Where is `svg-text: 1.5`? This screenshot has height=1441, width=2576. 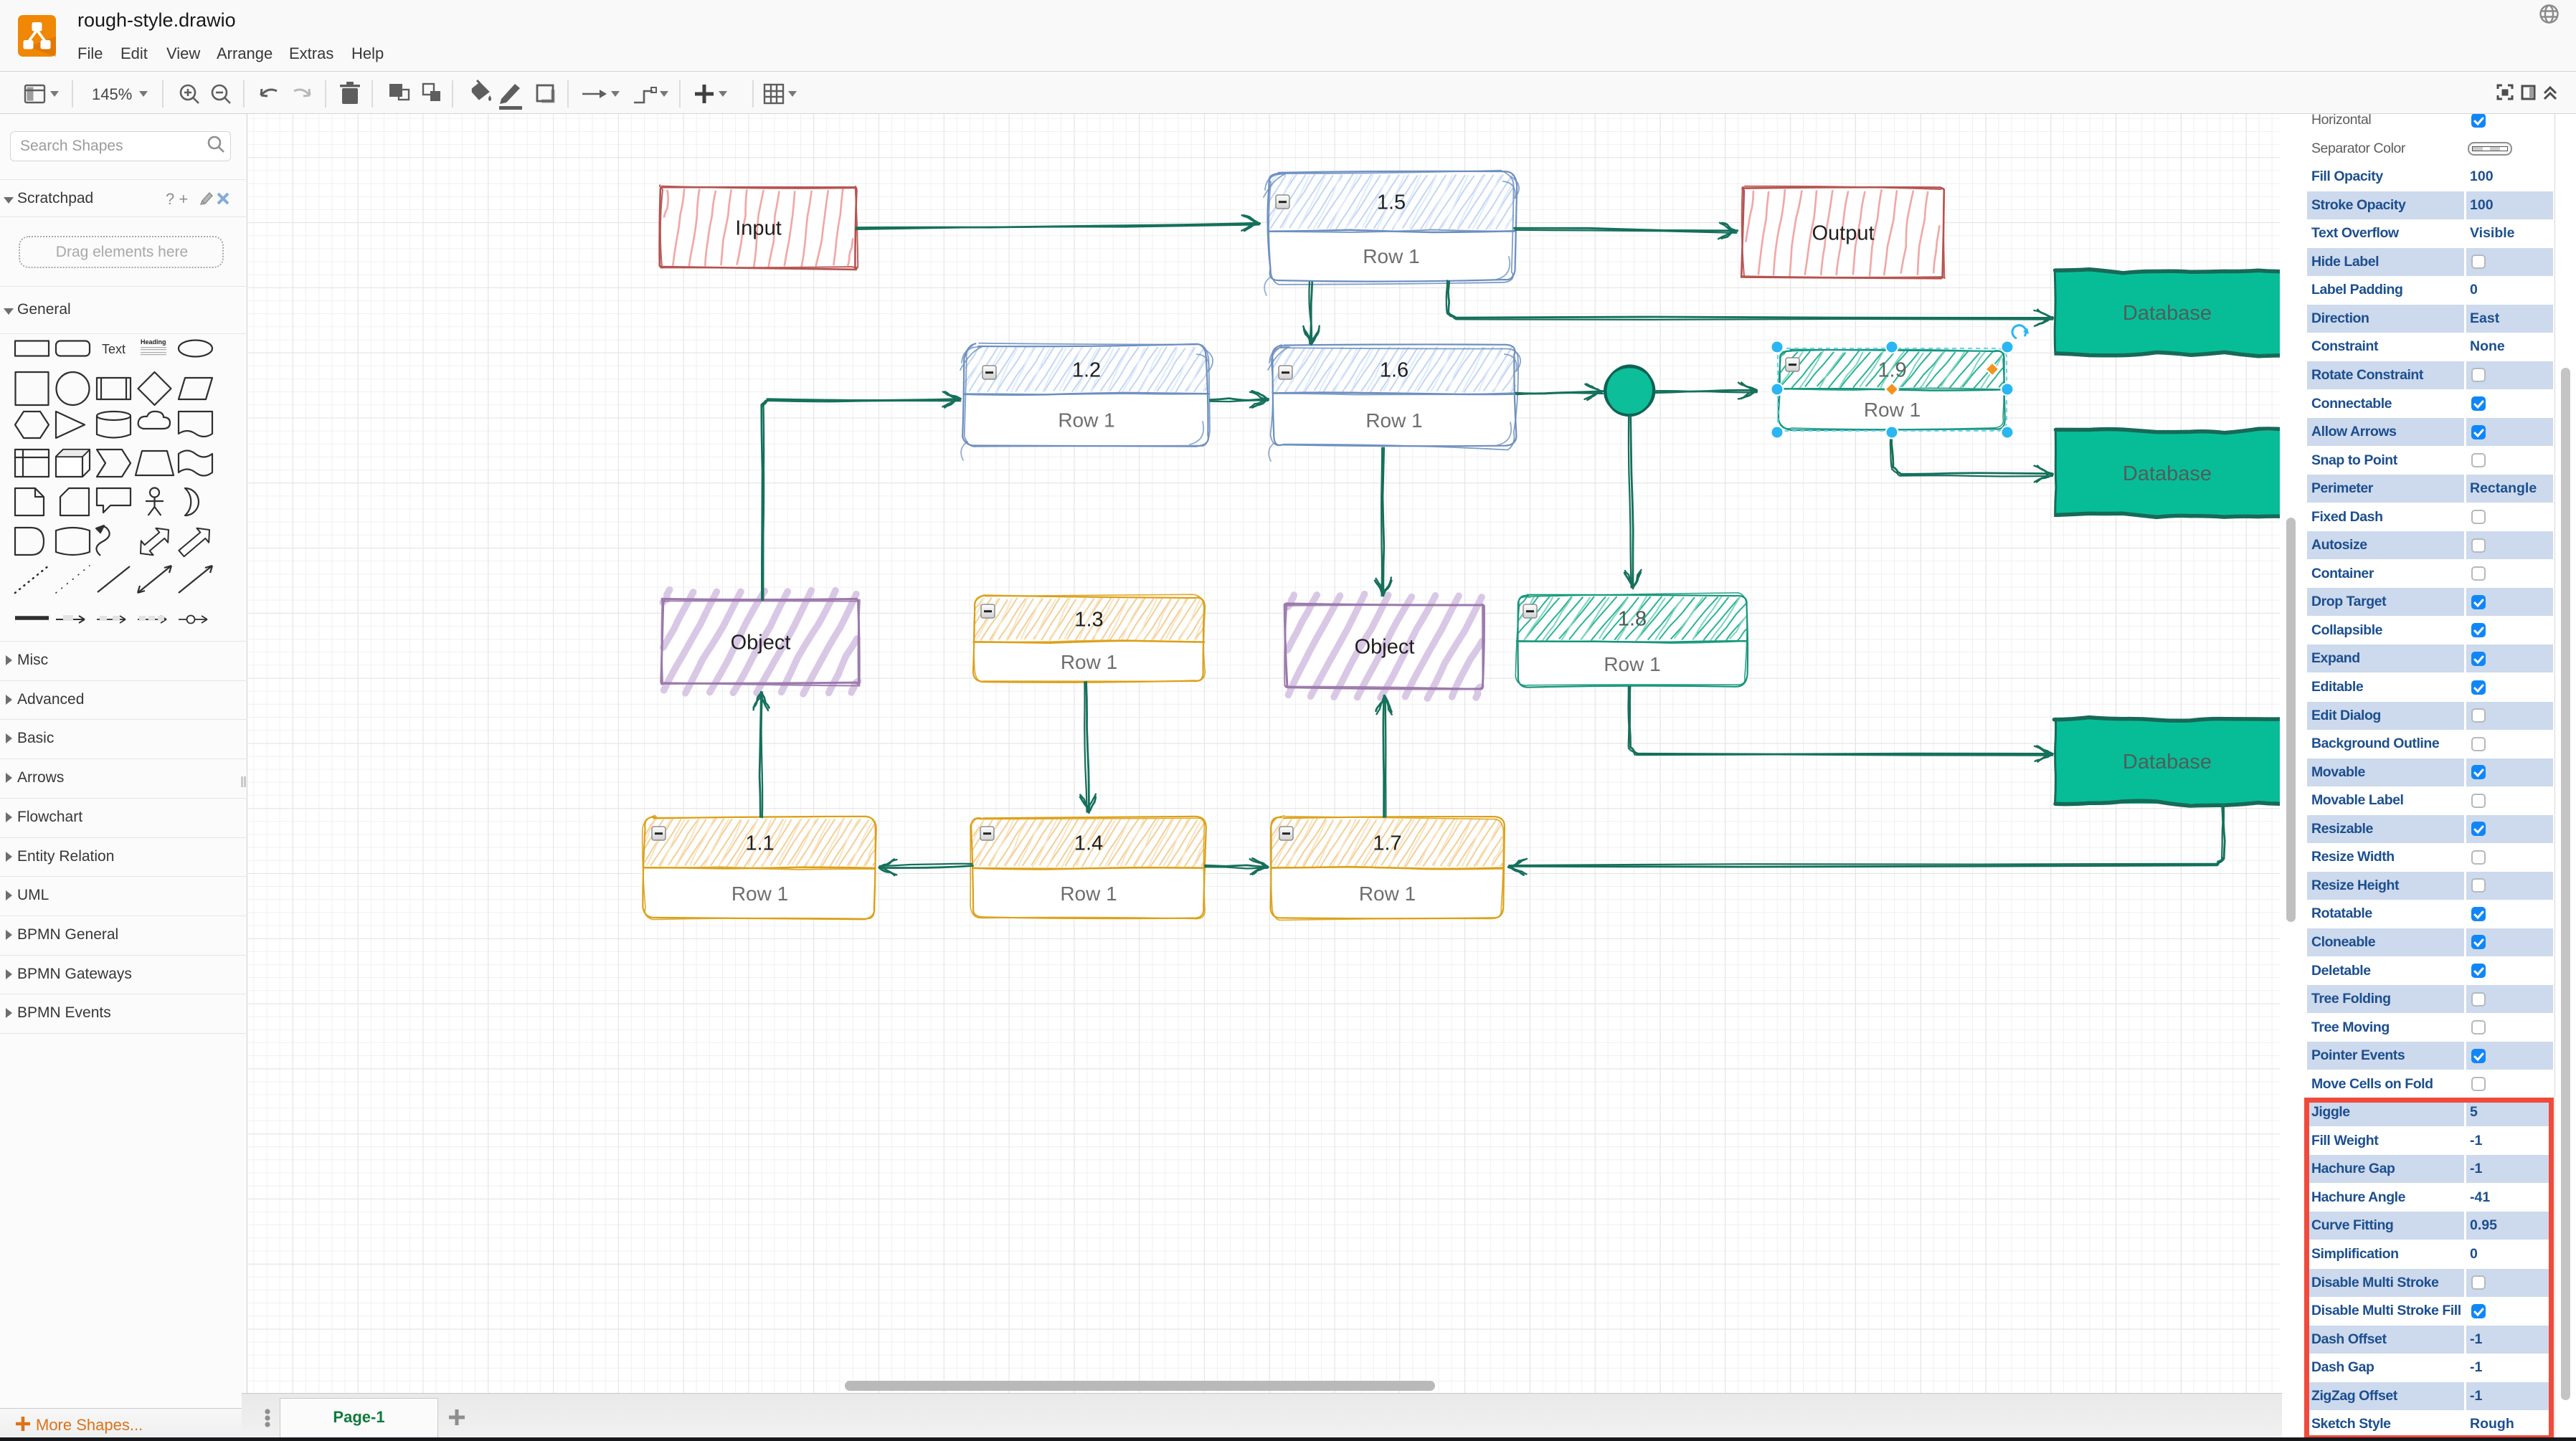
svg-text: 1.5 is located at coordinates (1391, 202).